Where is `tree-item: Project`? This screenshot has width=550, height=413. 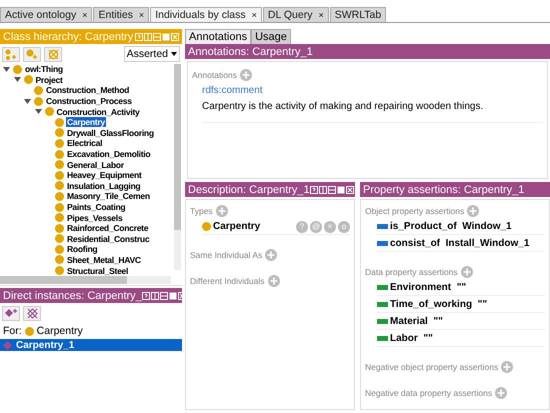 tree-item: Project is located at coordinates (49, 79).